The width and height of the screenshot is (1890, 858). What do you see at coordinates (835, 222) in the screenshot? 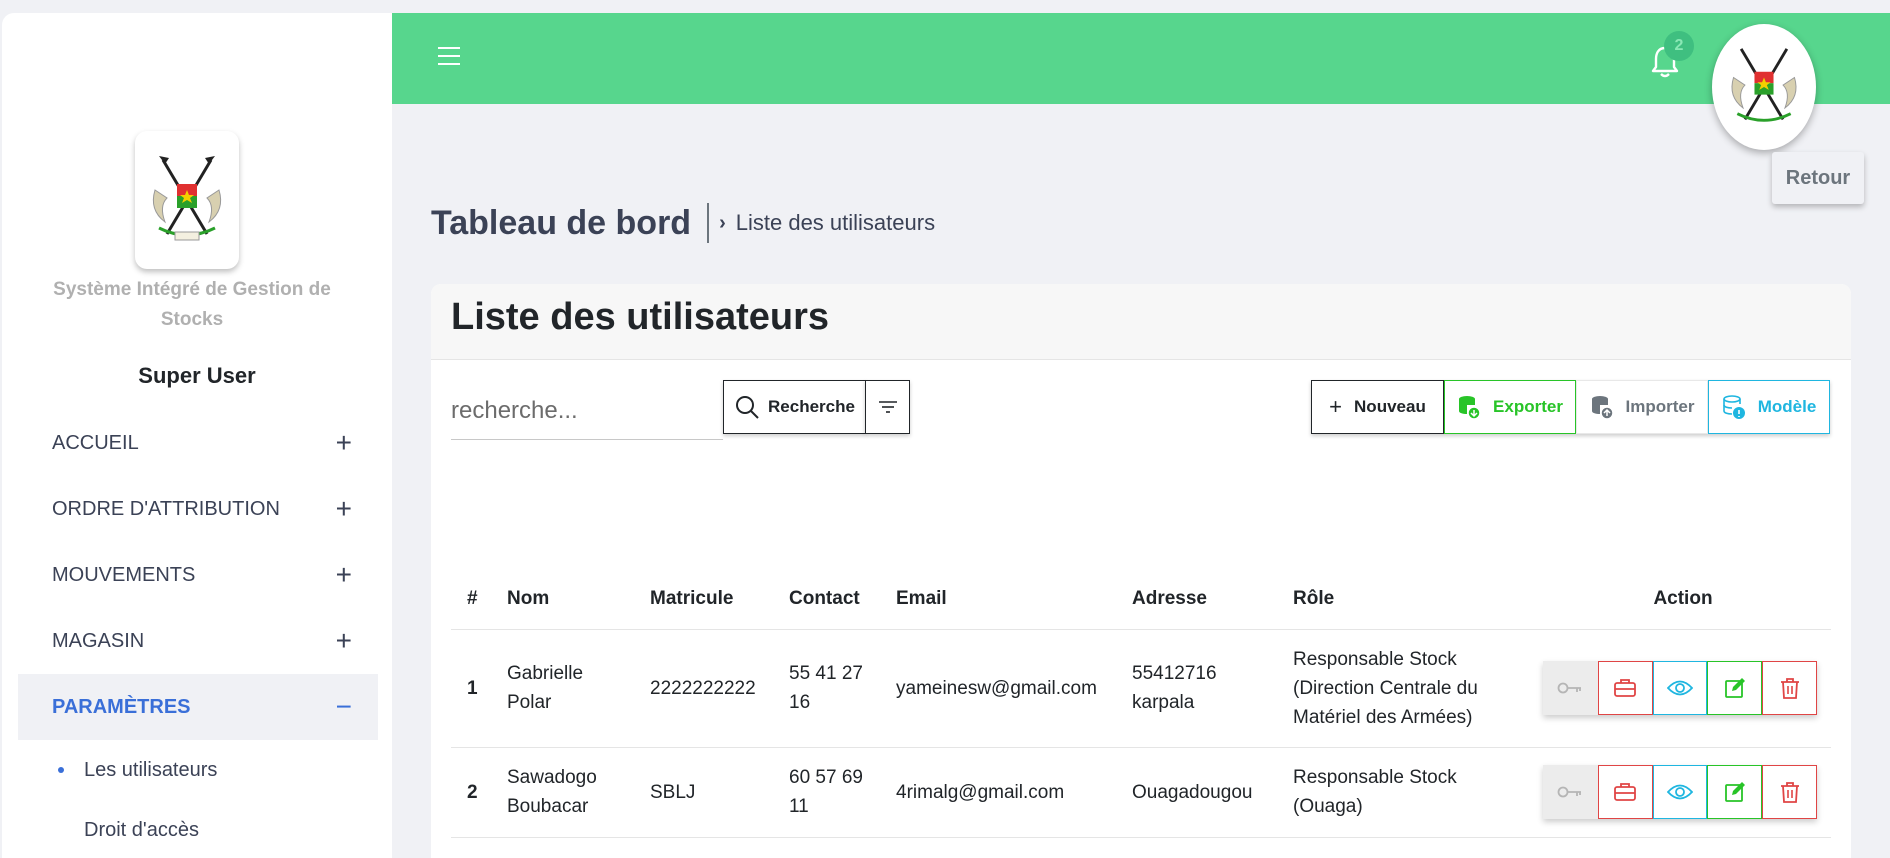
I see `breadcrumb-current: Liste des utilisateurs` at bounding box center [835, 222].